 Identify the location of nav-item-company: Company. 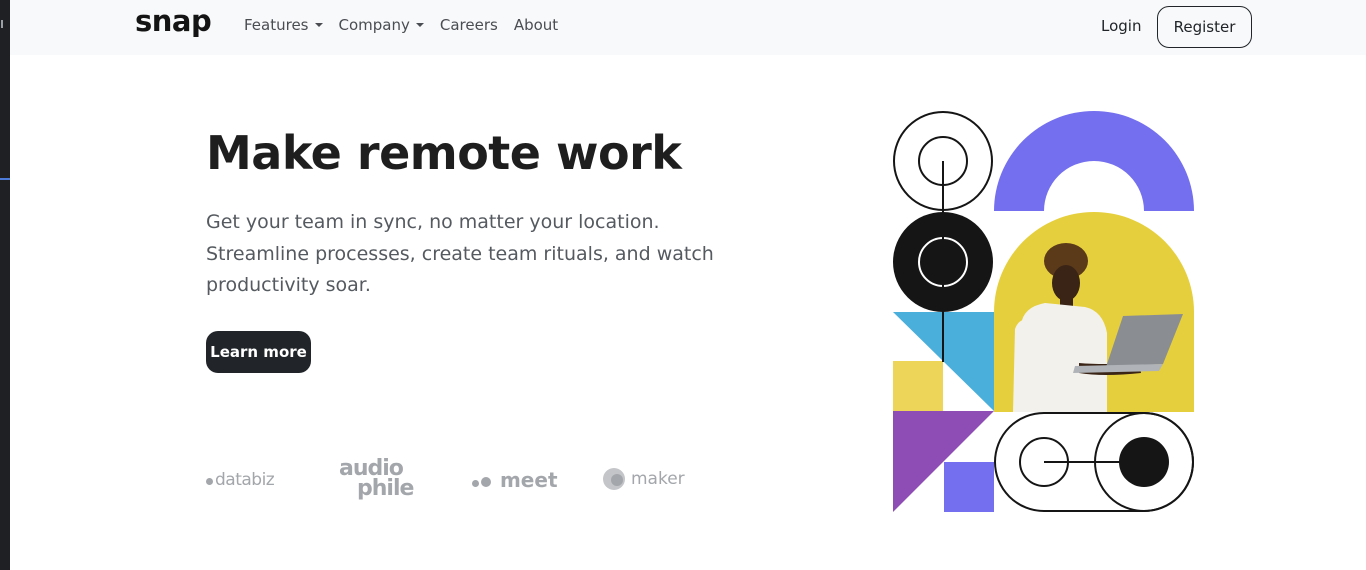
(381, 25).